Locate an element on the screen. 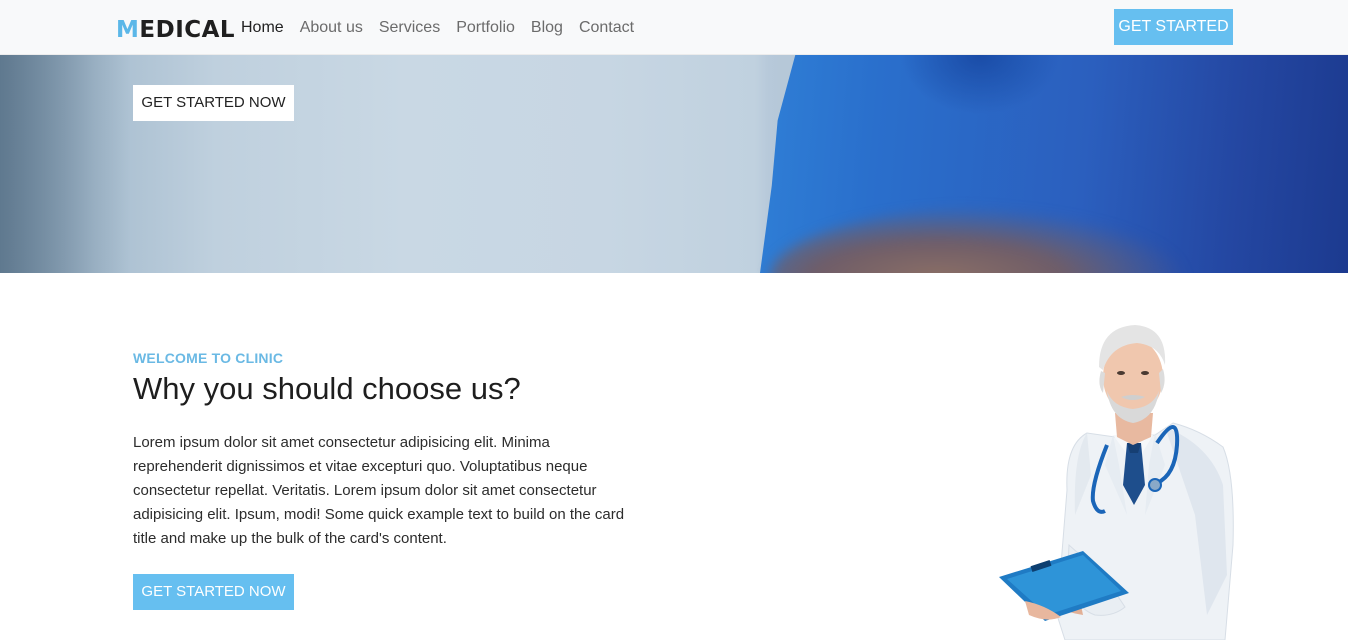 The width and height of the screenshot is (1348, 640). brand-logo-text: EDICAL is located at coordinates (187, 30).